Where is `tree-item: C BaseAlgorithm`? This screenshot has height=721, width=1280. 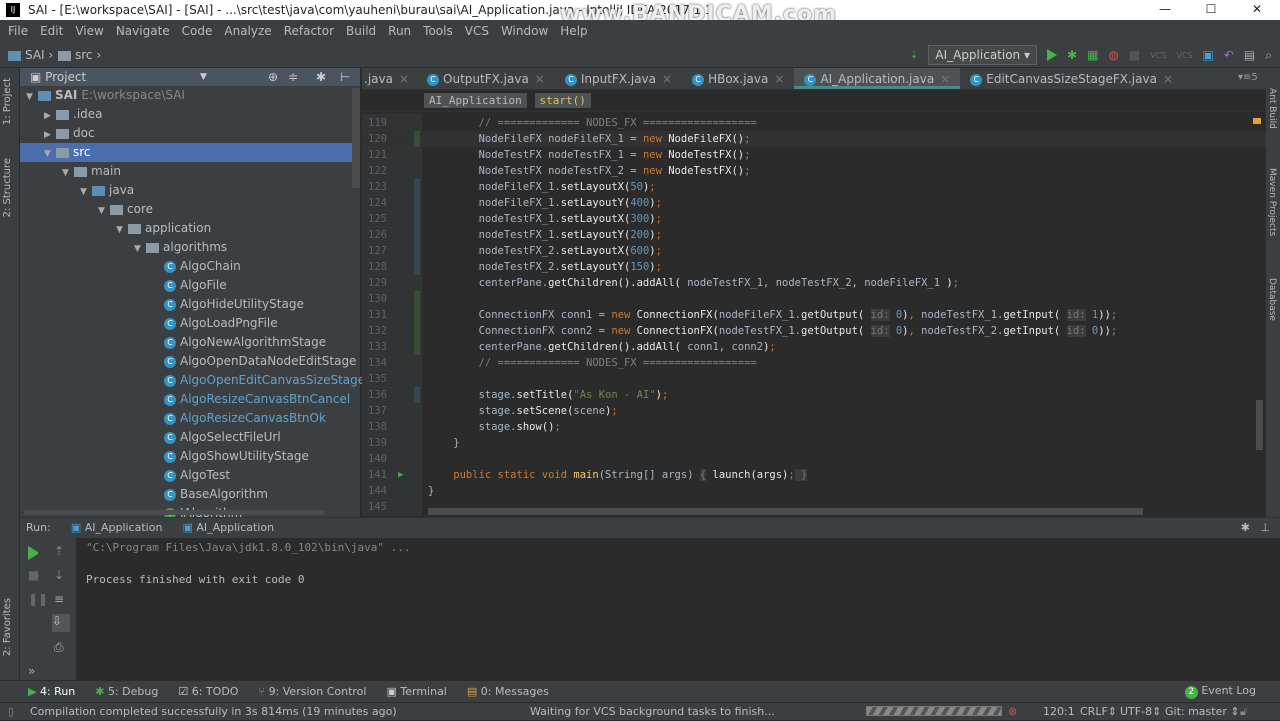
tree-item: C BaseAlgorithm is located at coordinates (190, 494).